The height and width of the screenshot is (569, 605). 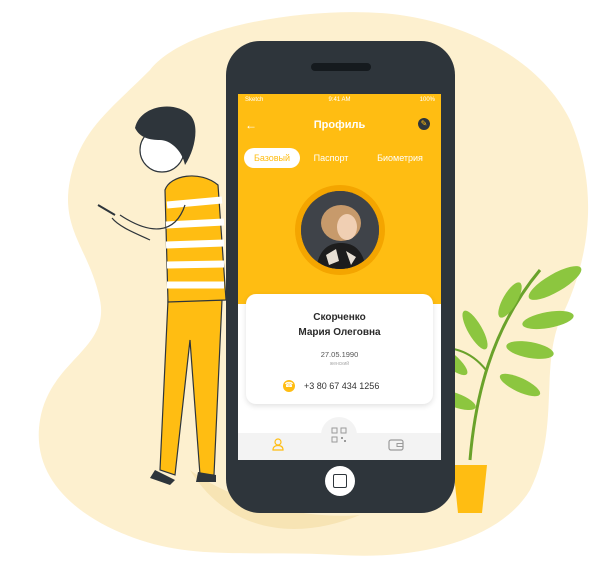 What do you see at coordinates (339, 364) in the screenshot?
I see `gender-label: женский` at bounding box center [339, 364].